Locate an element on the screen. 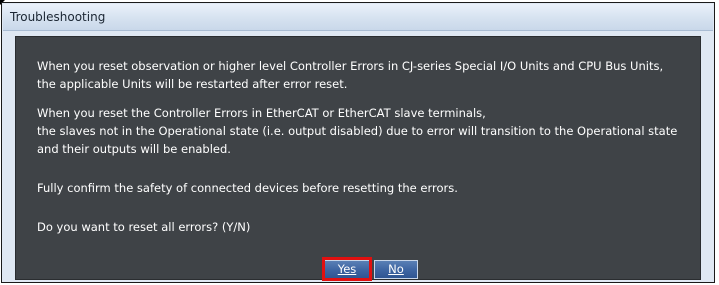  message-question: Do you want to reset all errors? (Y/N) is located at coordinates (144, 227).